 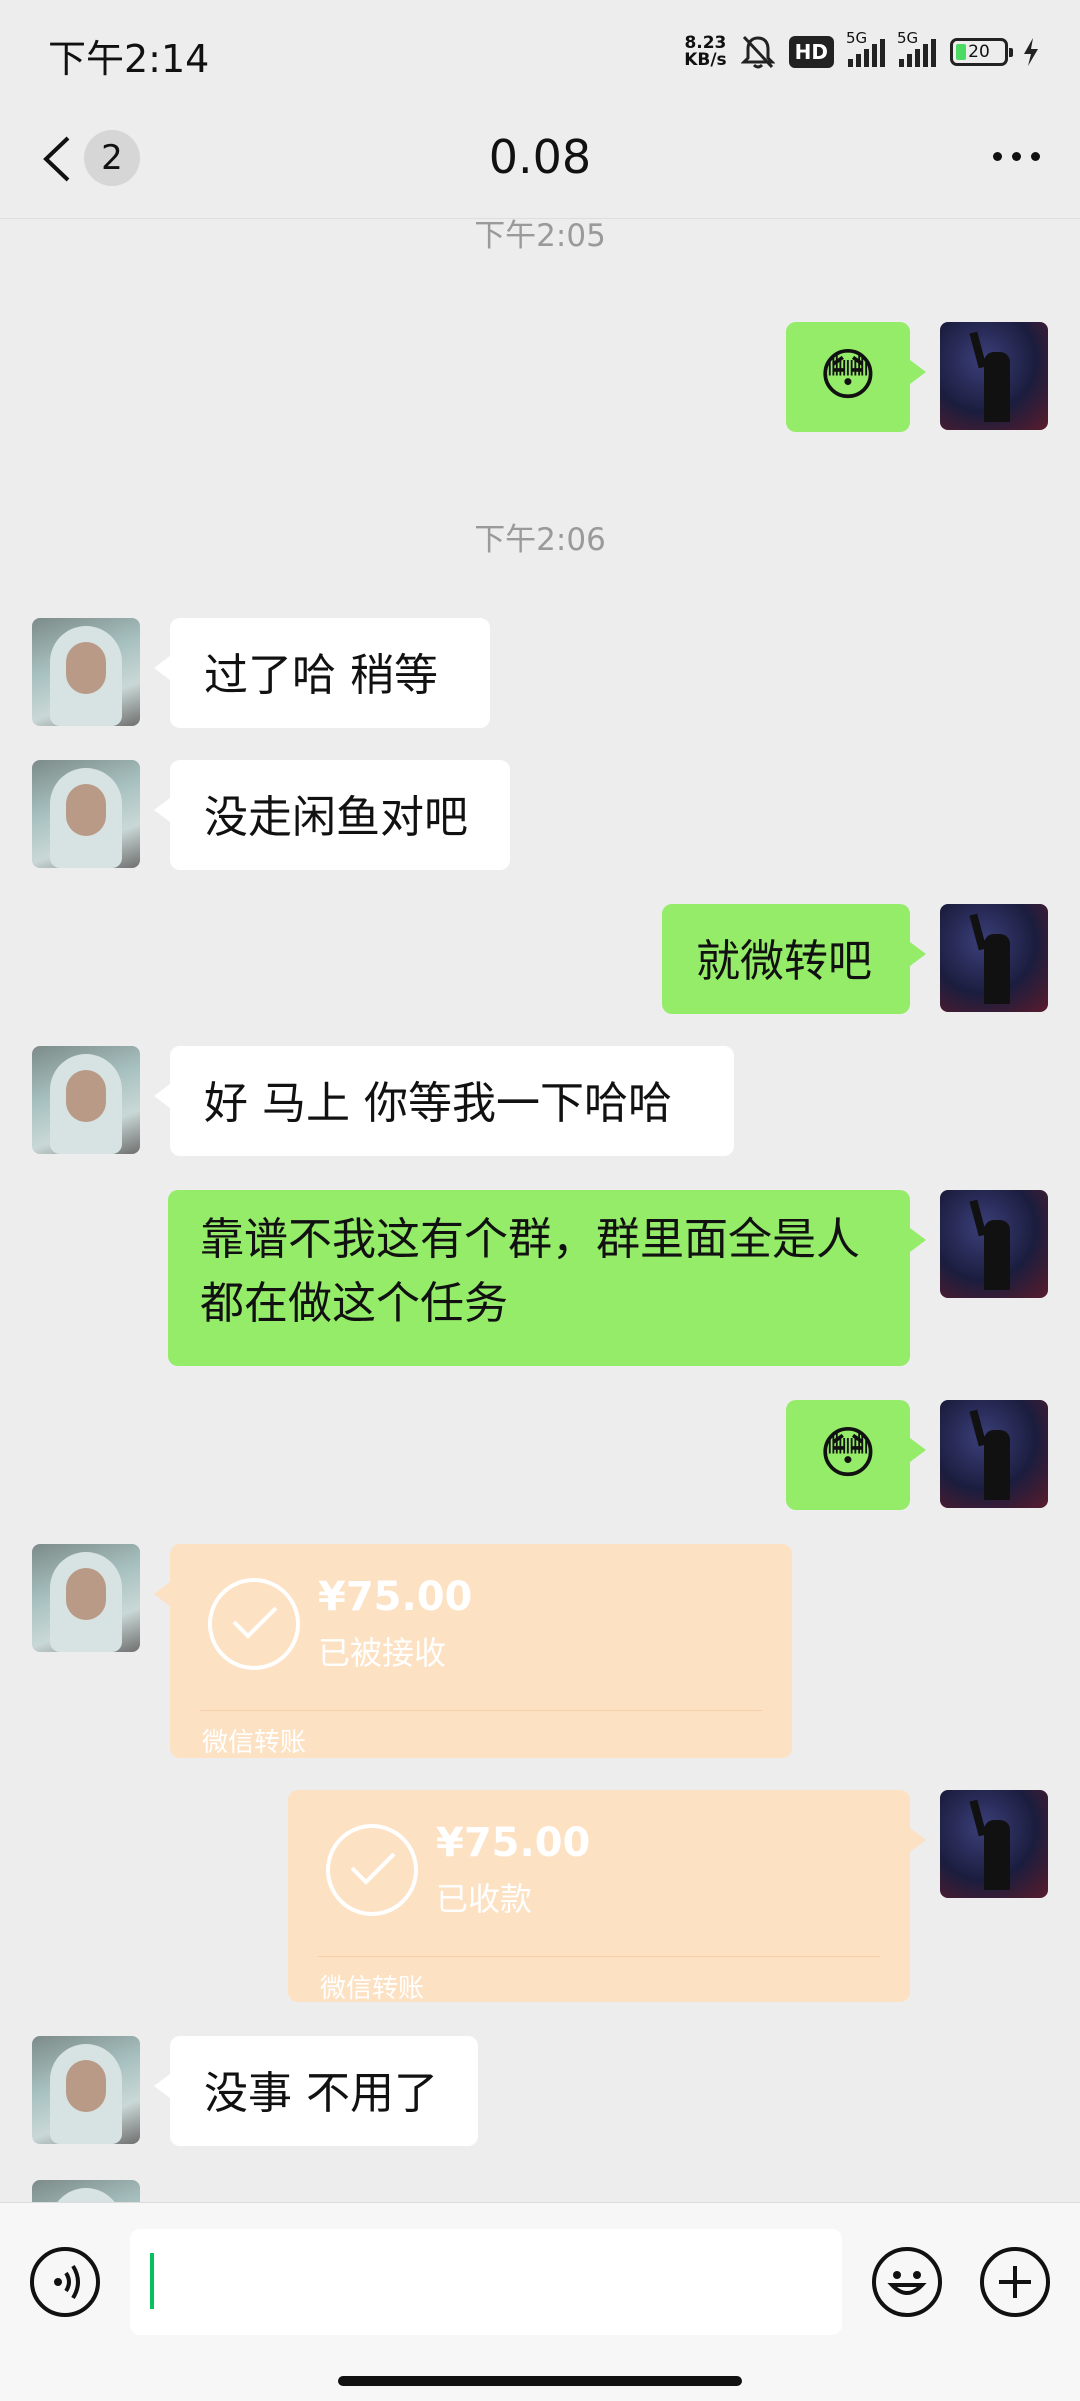 What do you see at coordinates (857, 38) in the screenshot?
I see `signal-label-1: 5G` at bounding box center [857, 38].